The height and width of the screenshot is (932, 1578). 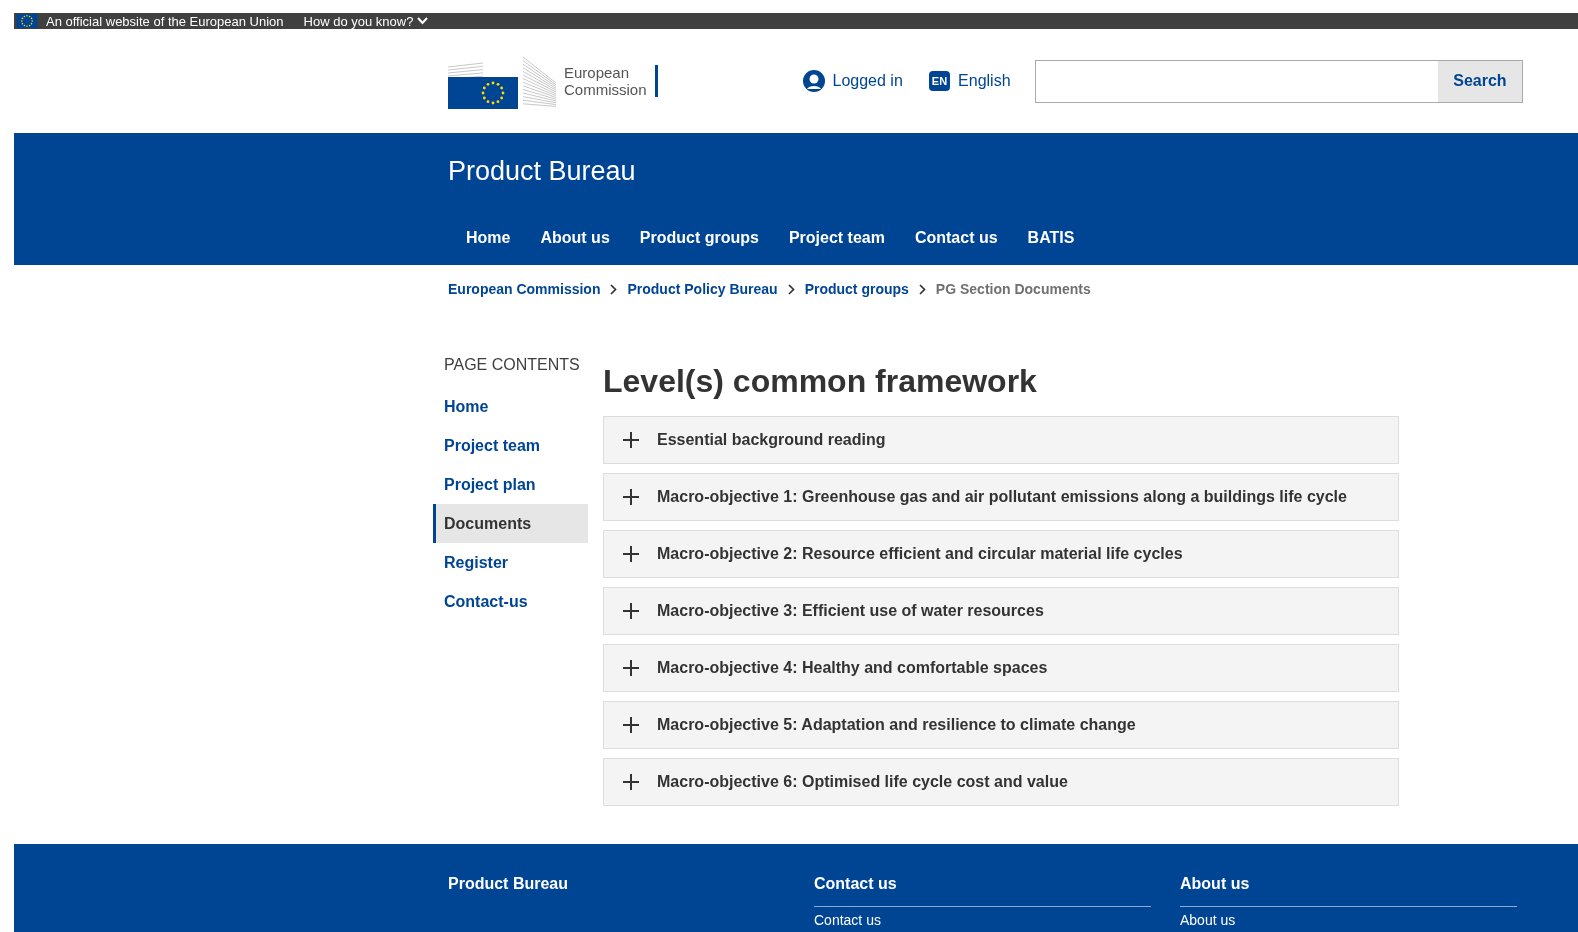 I want to click on commission-logo: European Commission, so click(x=553, y=81).